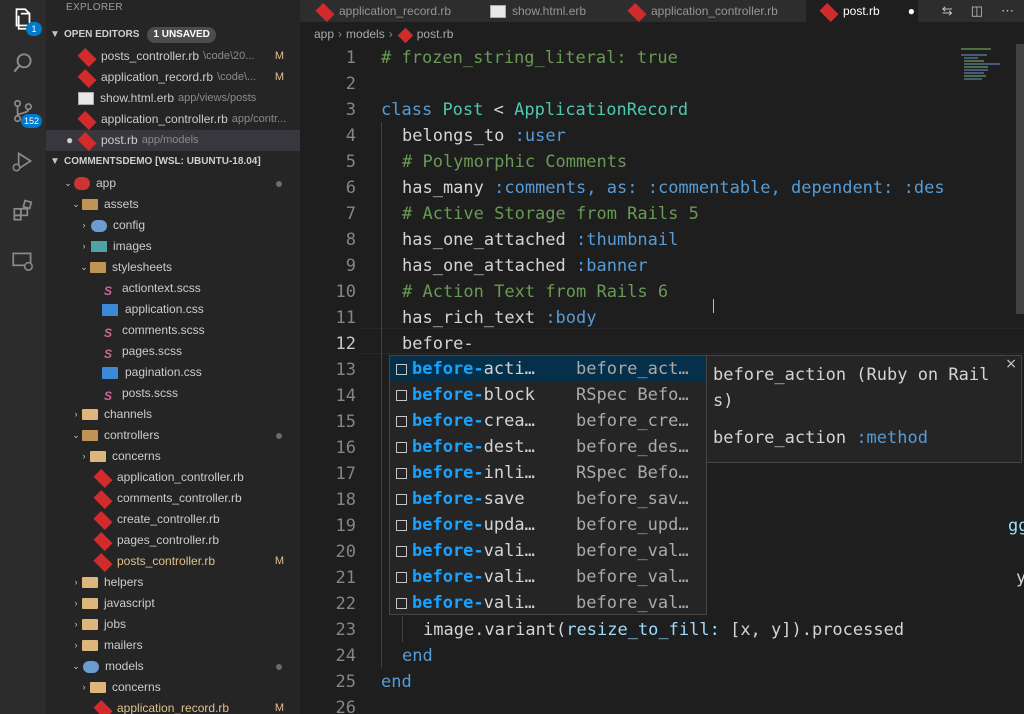 The height and width of the screenshot is (714, 1024). I want to click on tree-file: application.css, so click(173, 309).